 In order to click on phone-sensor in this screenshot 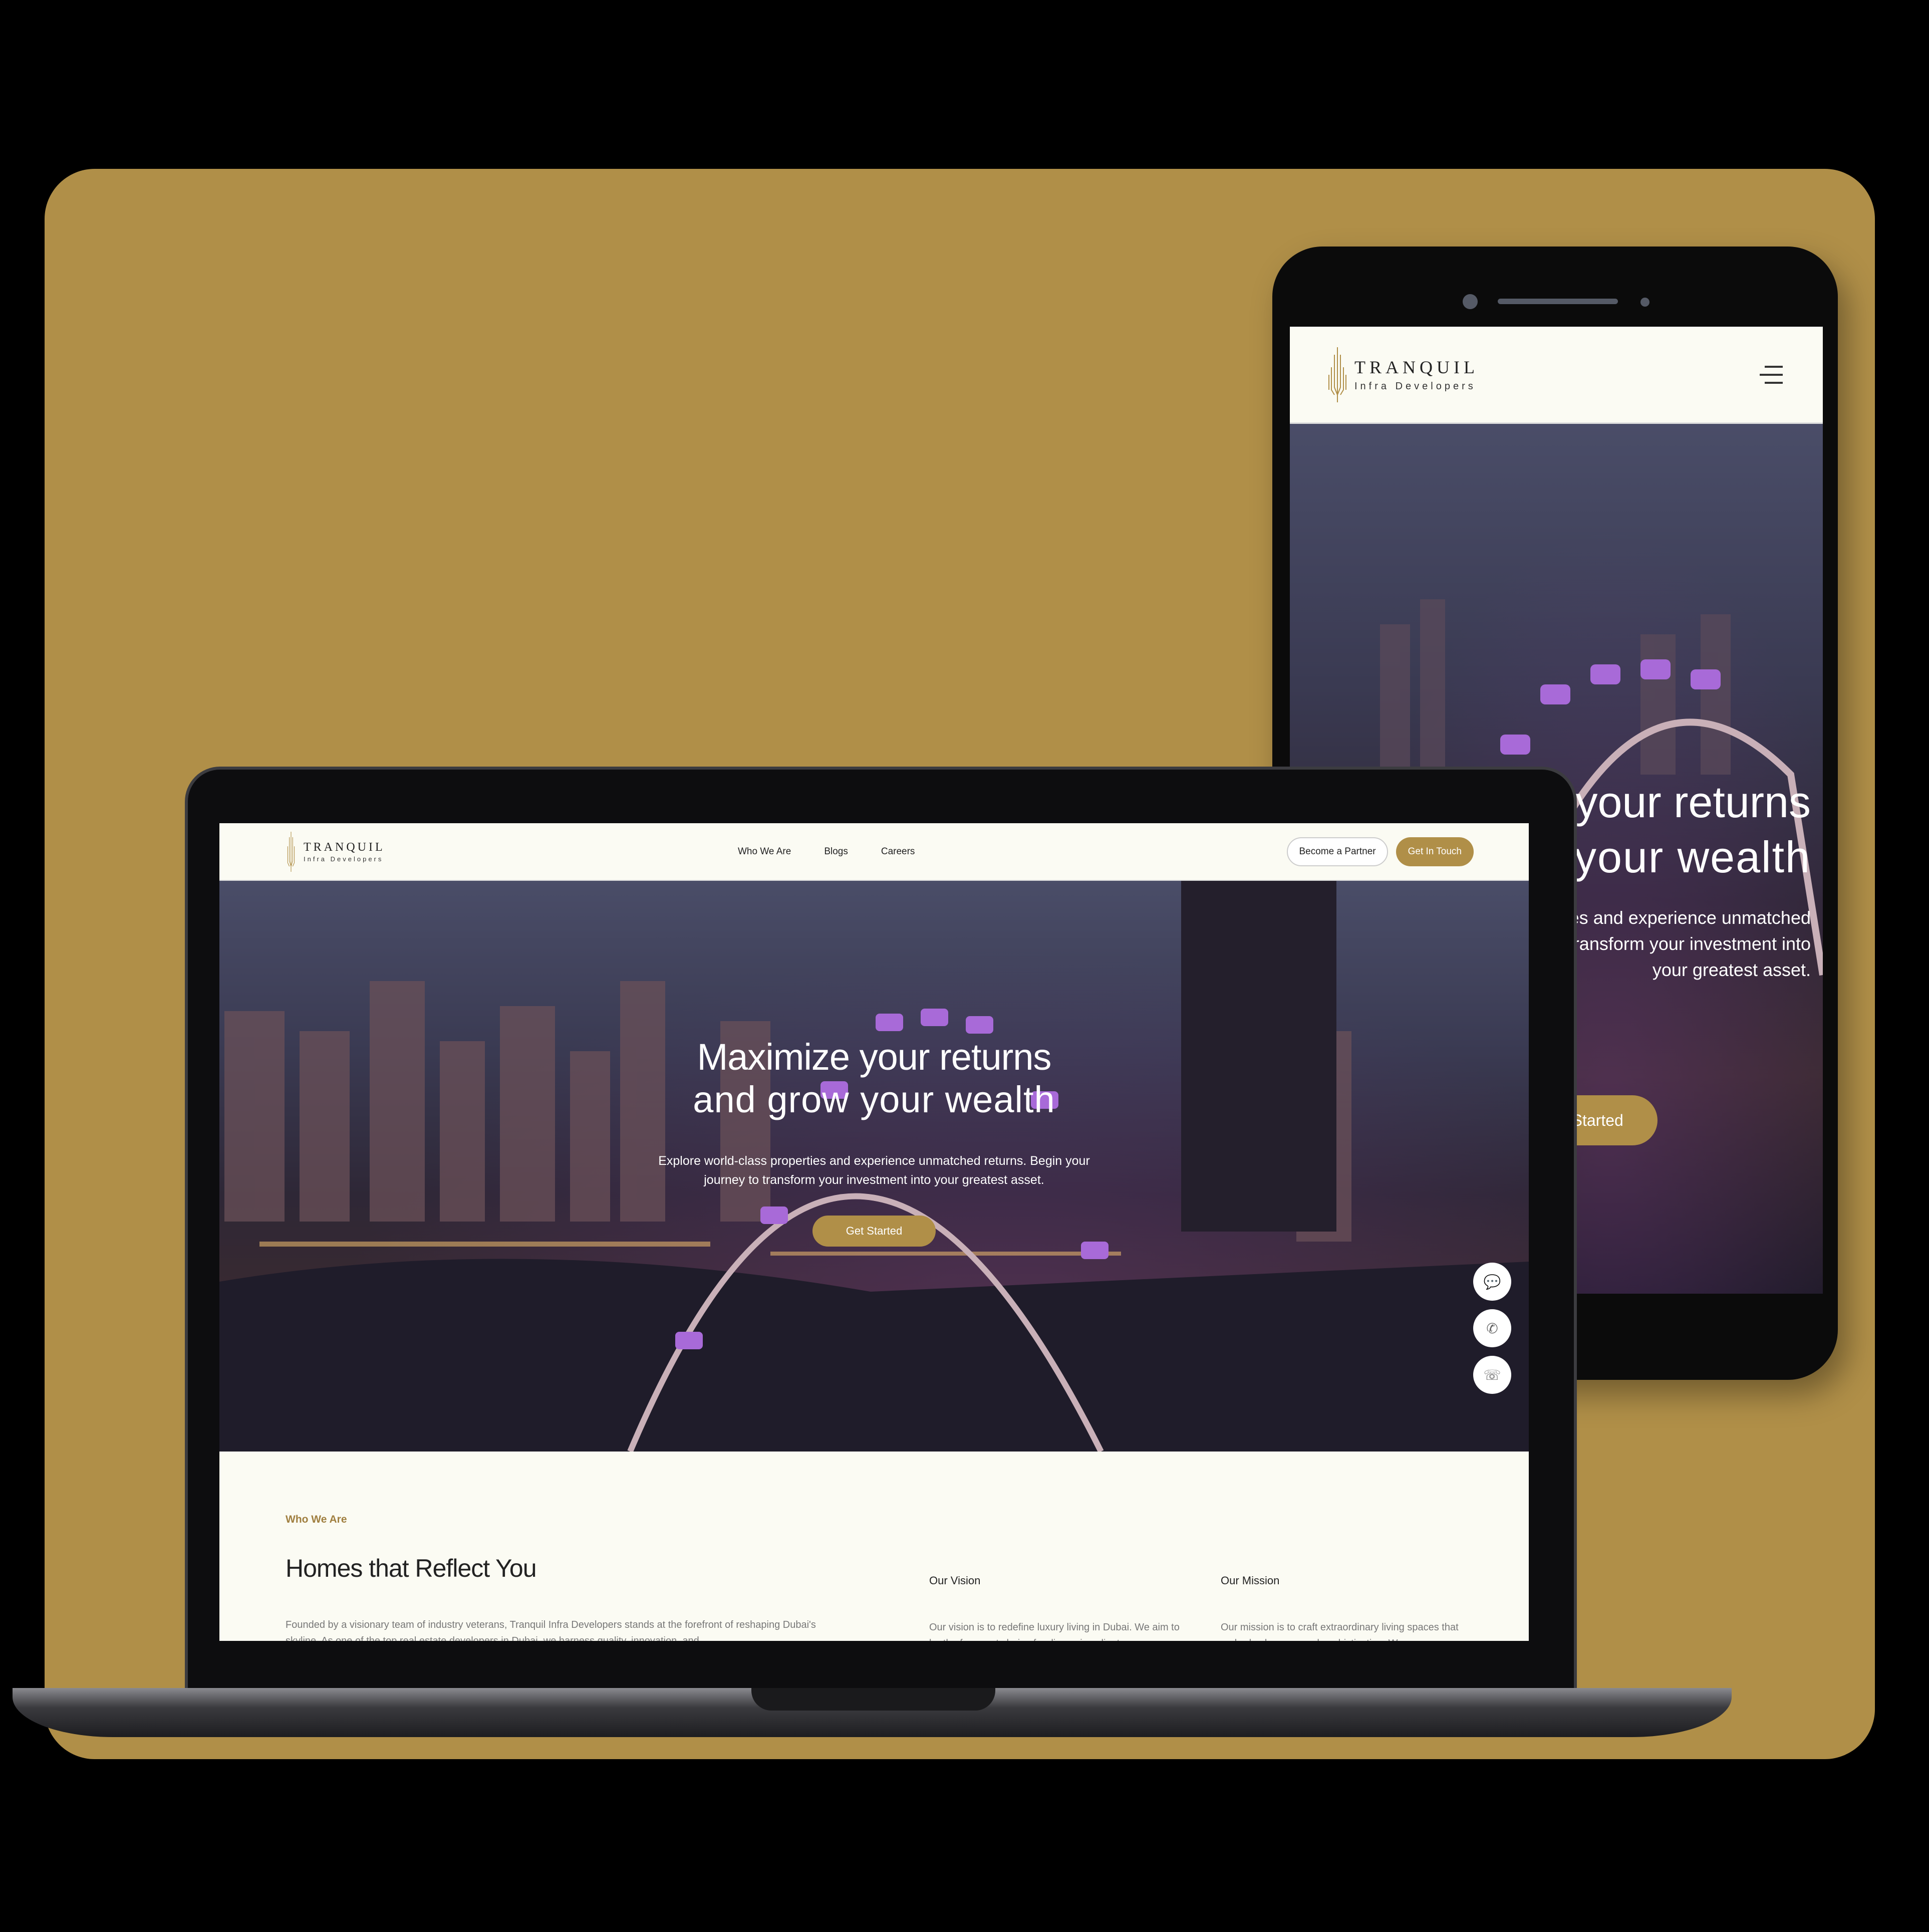, I will do `click(1645, 302)`.